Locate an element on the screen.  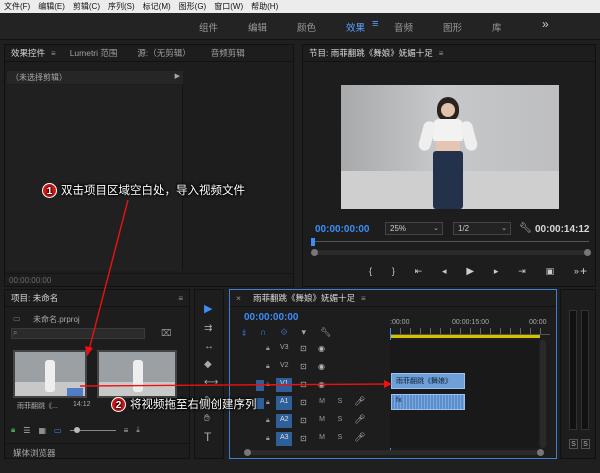
callout-2: 2 将视频拖至右侧创建序列 is located at coordinates (184, 404).